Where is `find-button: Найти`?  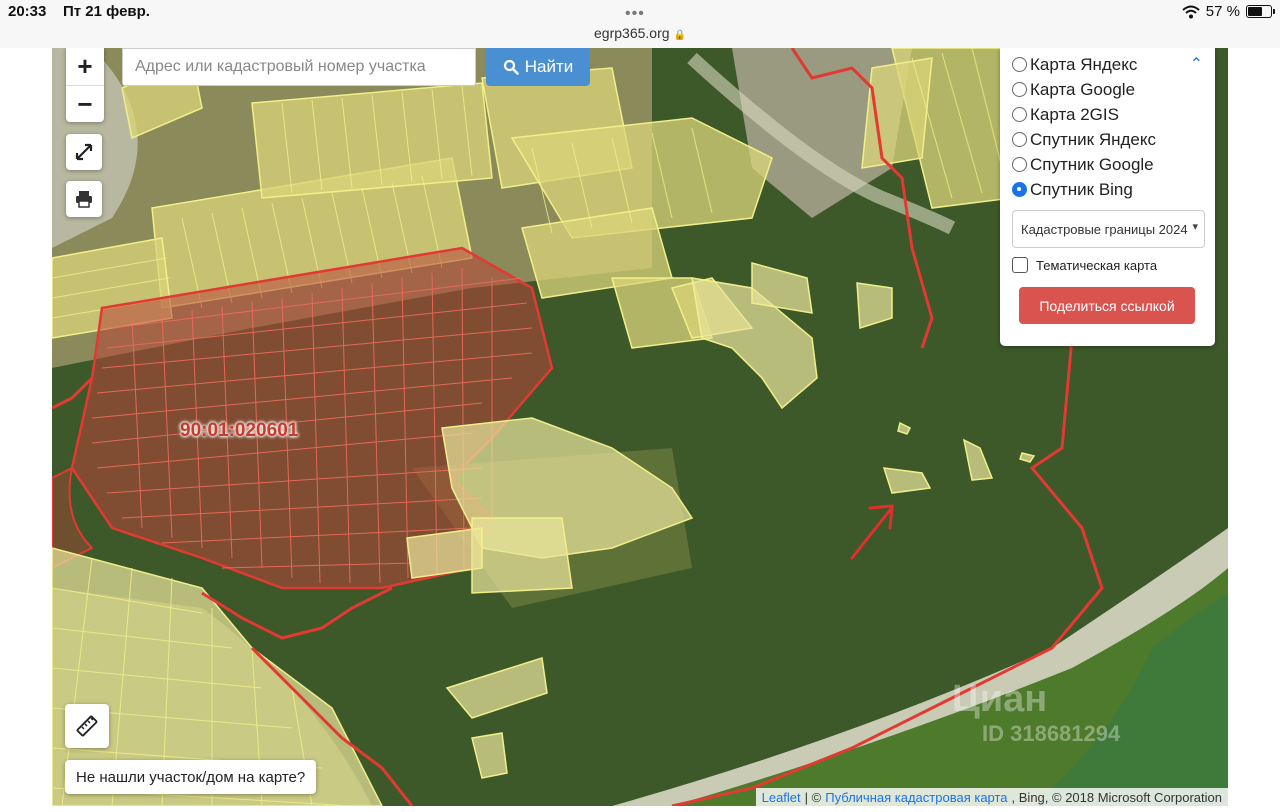
find-button: Найти is located at coordinates (538, 67).